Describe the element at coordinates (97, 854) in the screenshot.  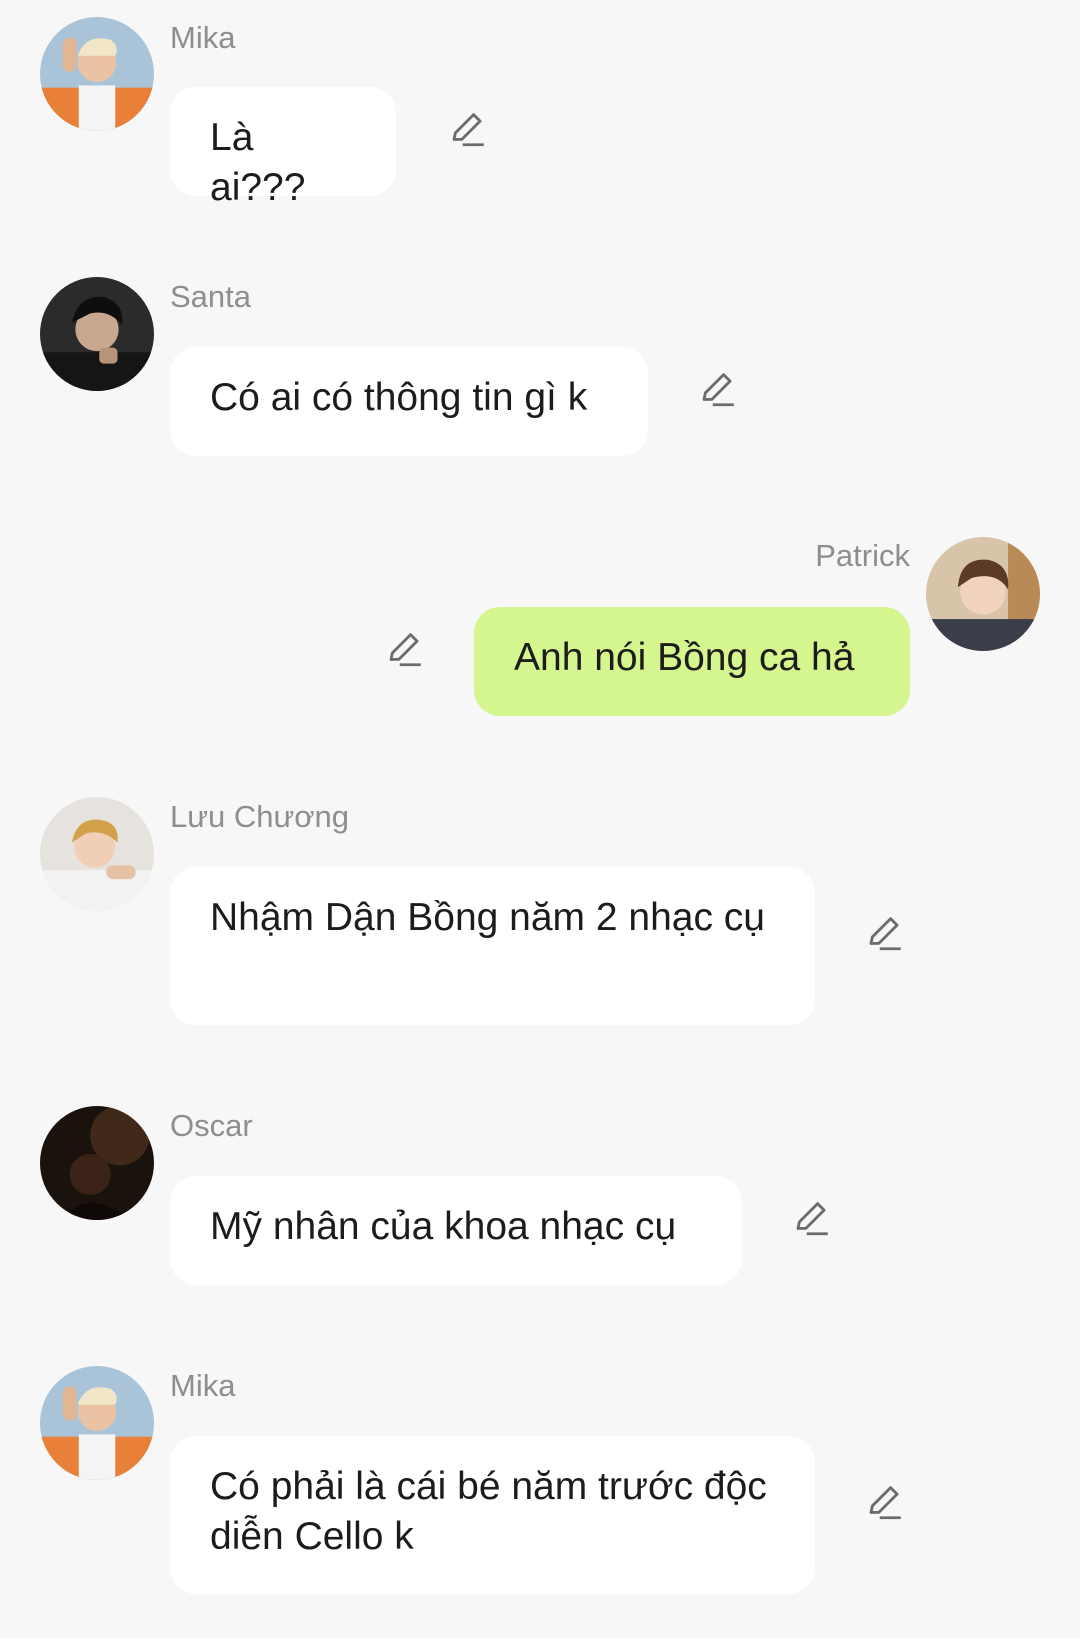
I see `avatar-luu-chuong` at that location.